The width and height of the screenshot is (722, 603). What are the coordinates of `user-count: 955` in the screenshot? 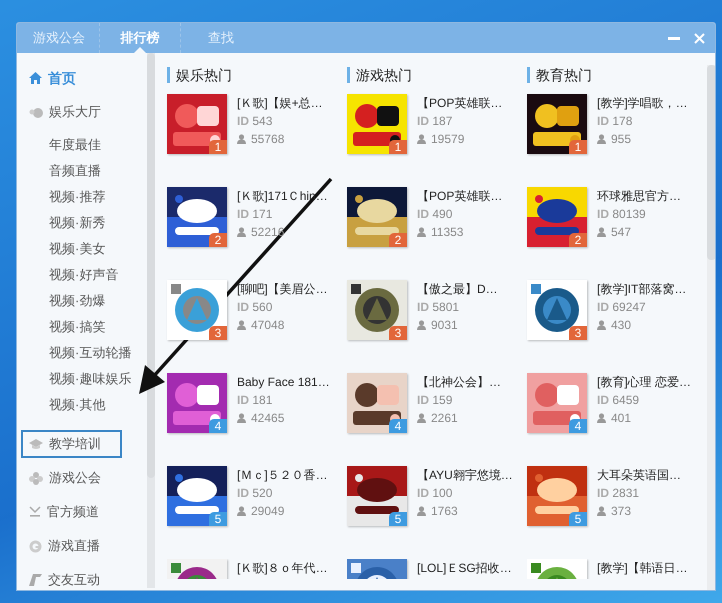 It's located at (621, 139).